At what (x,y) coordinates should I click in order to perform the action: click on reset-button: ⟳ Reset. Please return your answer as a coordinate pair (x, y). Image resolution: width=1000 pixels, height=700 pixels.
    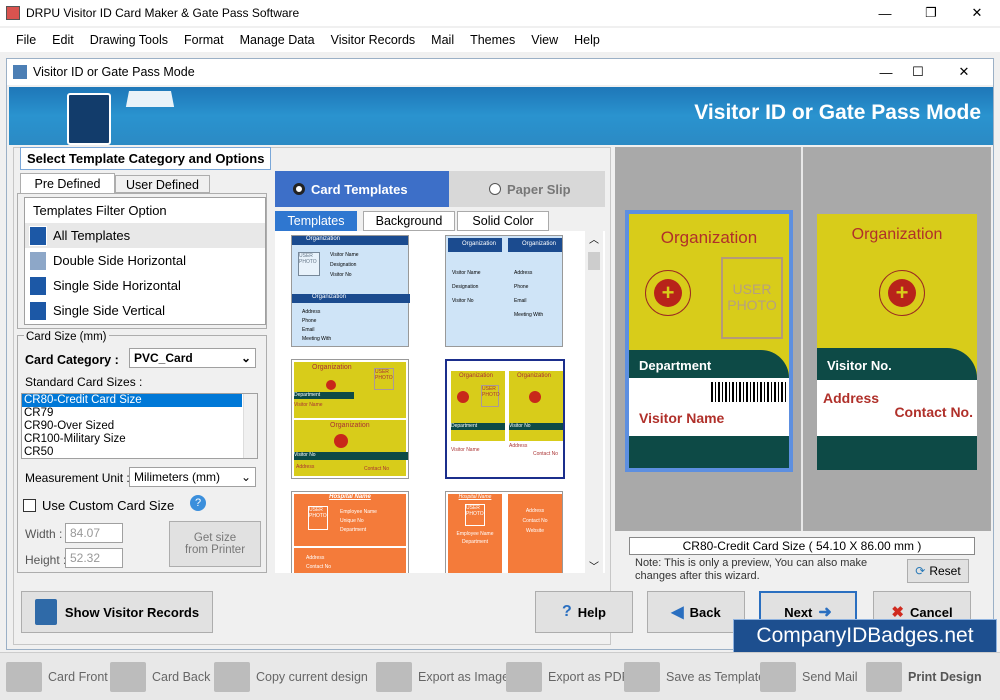
    Looking at the image, I should click on (938, 571).